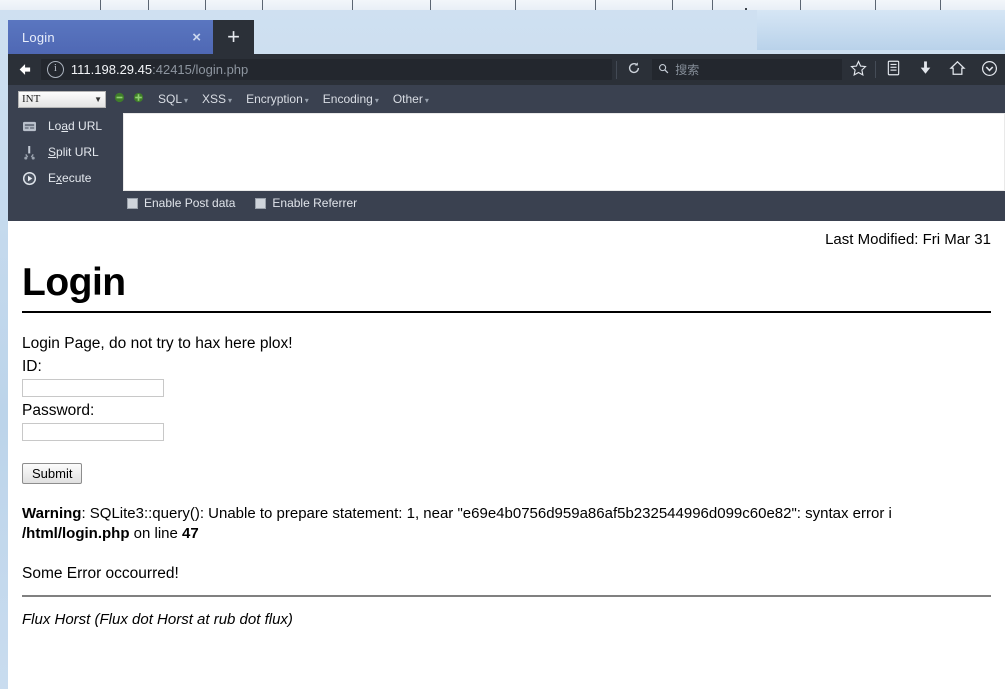 The width and height of the screenshot is (1005, 699). I want to click on hackbar-type-select: INT ▼, so click(62, 99).